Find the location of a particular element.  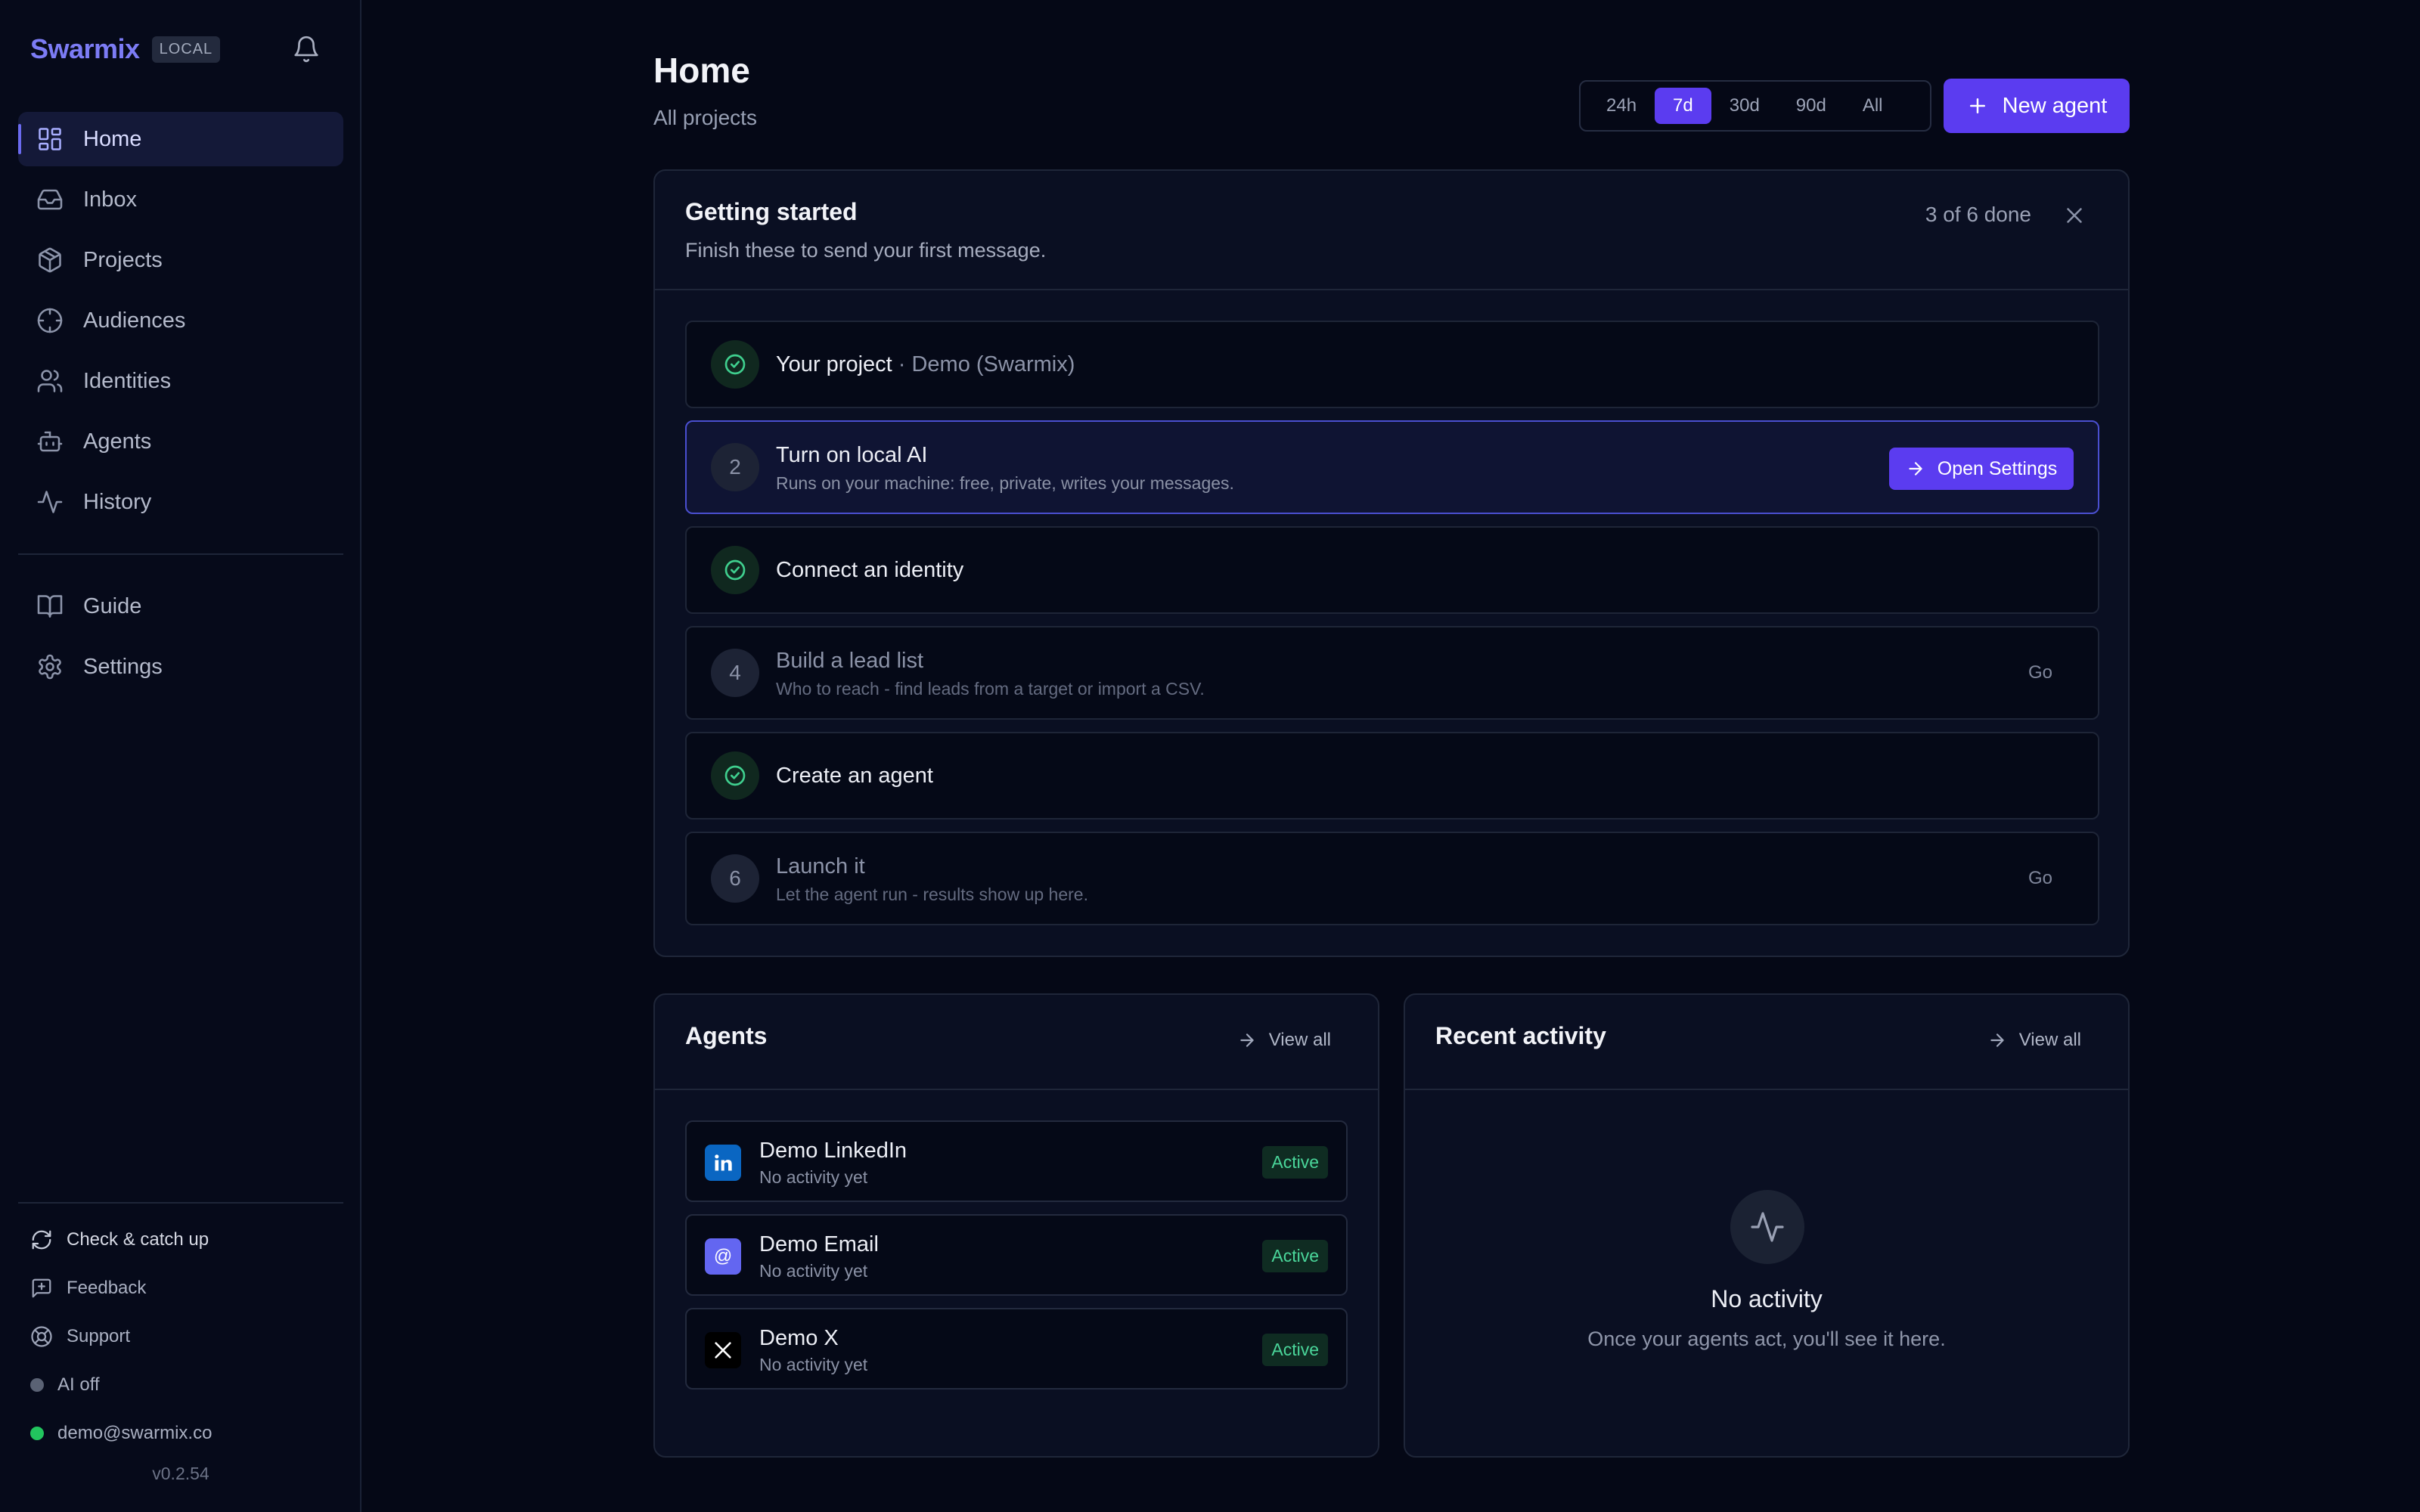

brand: Swarmix LOCAL is located at coordinates (125, 50).